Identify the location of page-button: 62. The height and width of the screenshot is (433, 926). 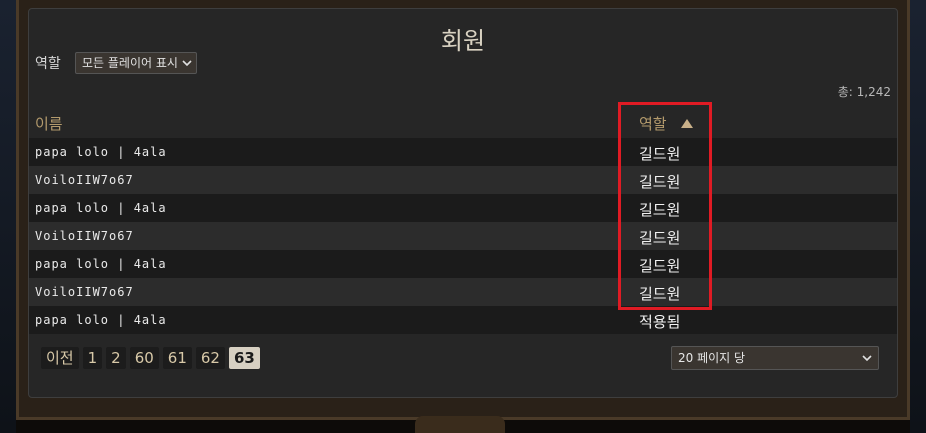
(210, 358).